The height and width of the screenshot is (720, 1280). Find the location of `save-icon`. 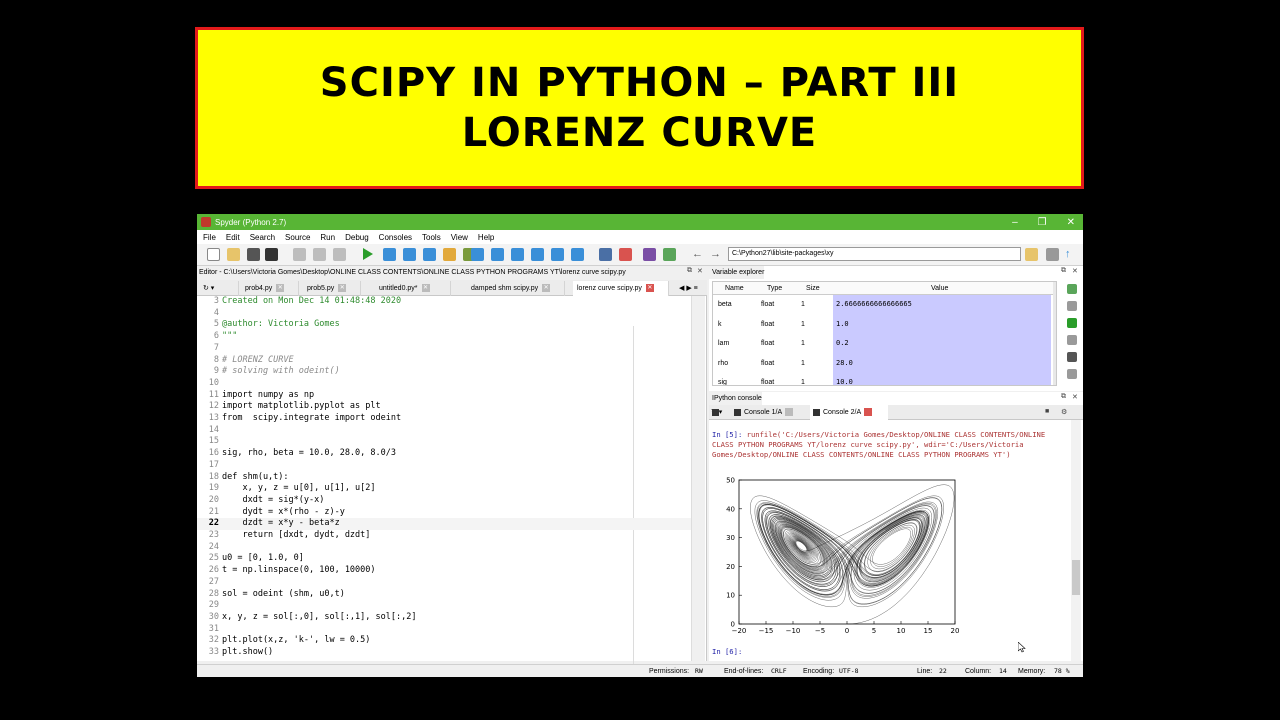

save-icon is located at coordinates (253, 254).